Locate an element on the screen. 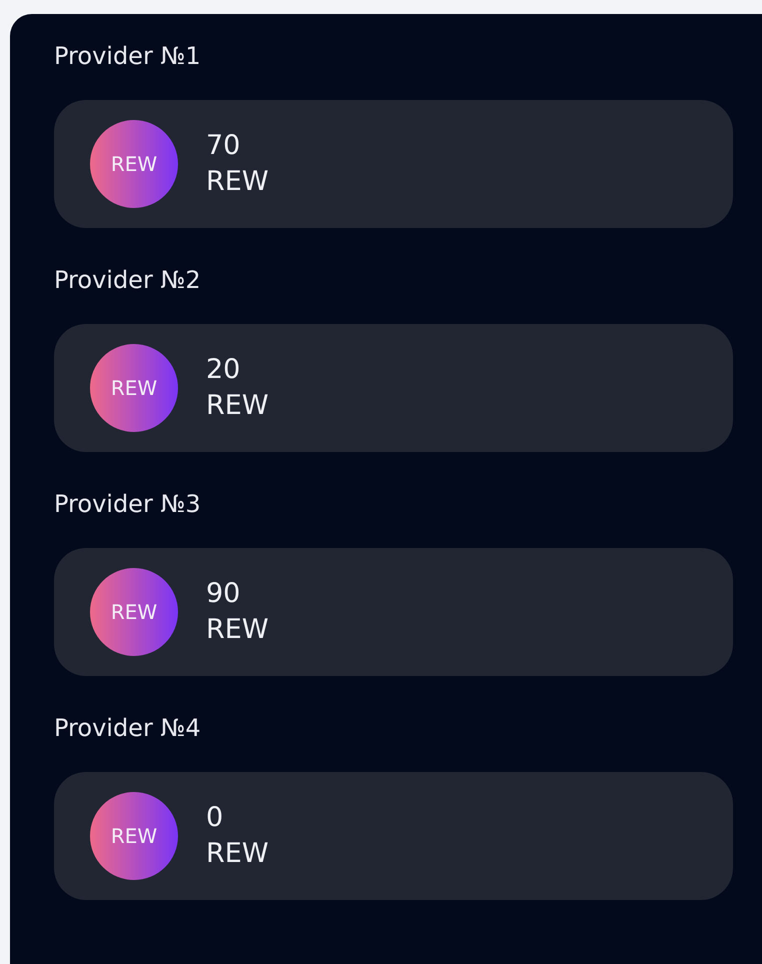  provider-title: Provider №3 is located at coordinates (128, 504).